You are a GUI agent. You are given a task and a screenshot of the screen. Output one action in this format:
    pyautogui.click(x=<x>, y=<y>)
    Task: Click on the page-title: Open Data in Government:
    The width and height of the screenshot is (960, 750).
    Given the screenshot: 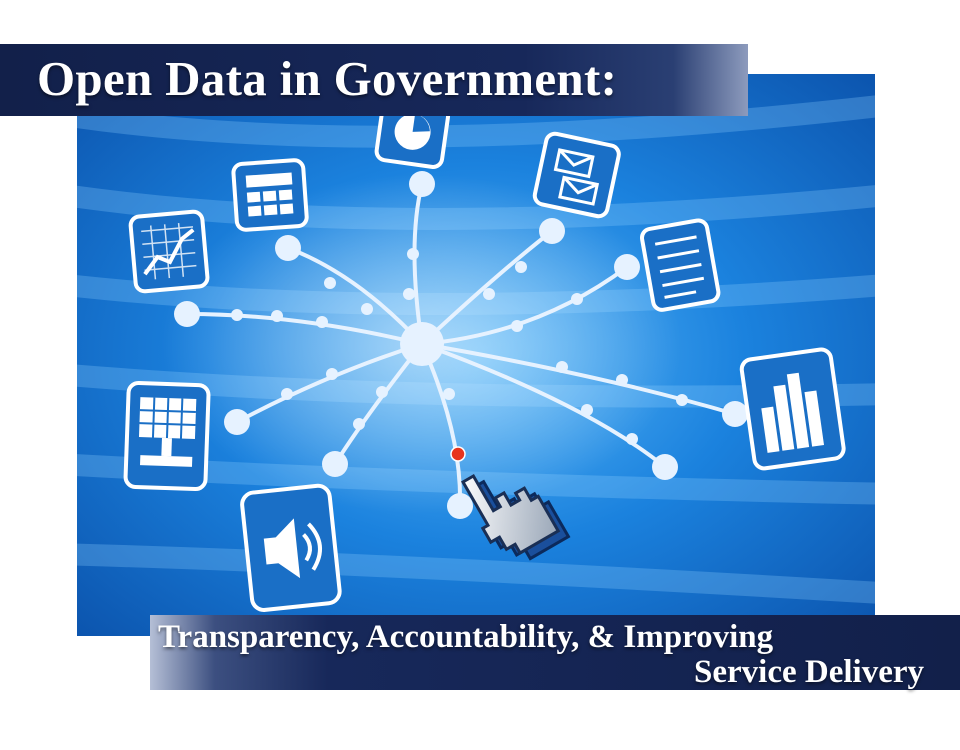 What is the action you would take?
    pyautogui.click(x=327, y=78)
    